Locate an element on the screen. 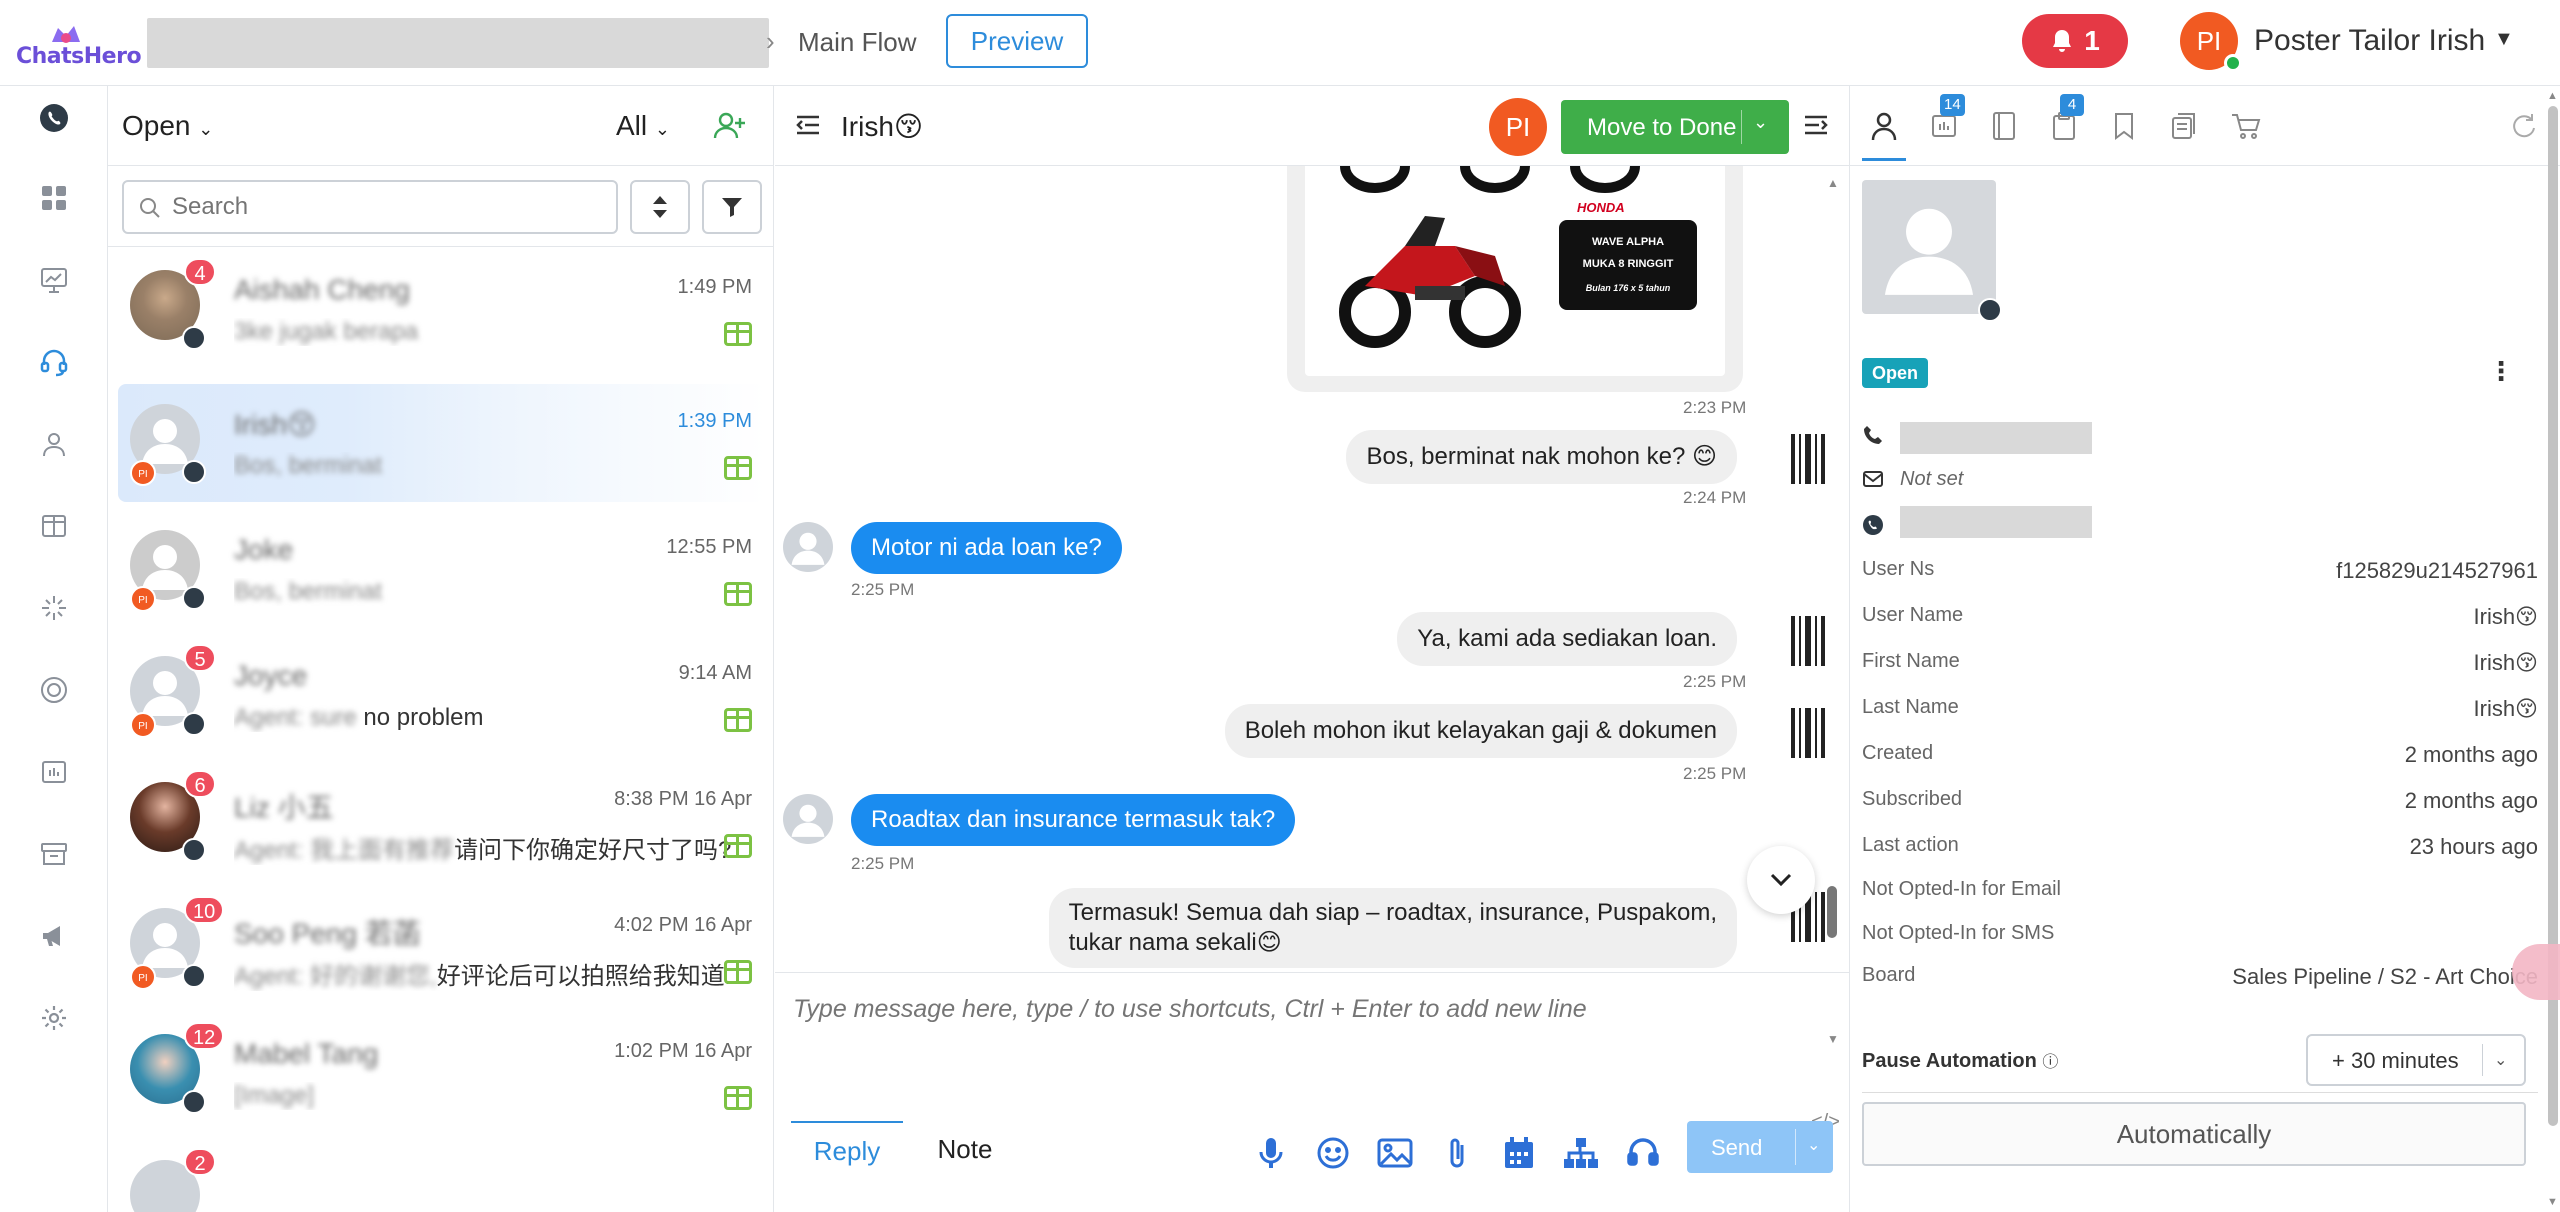  user-name: Poster Tailor Irish is located at coordinates (2369, 41).